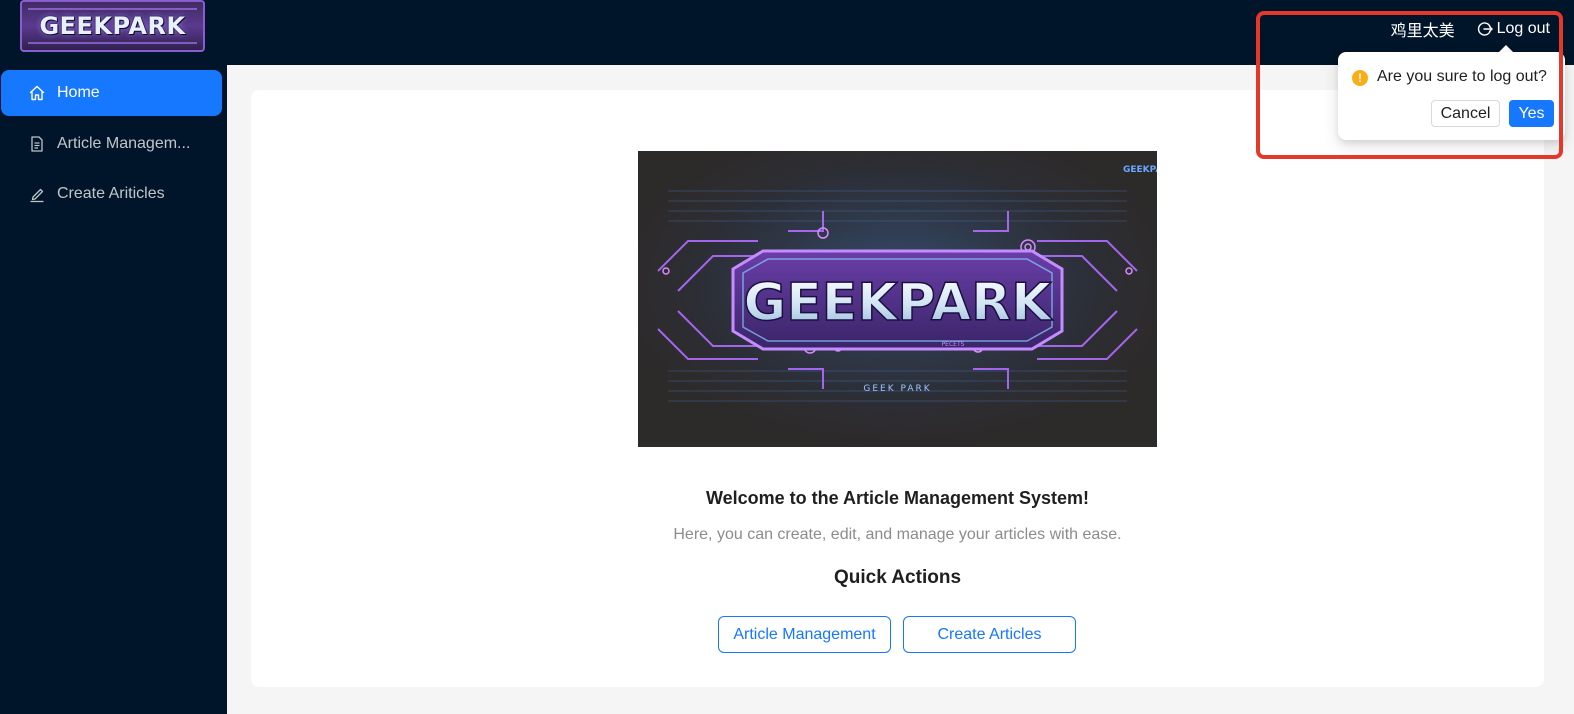 Image resolution: width=1574 pixels, height=714 pixels. Describe the element at coordinates (953, 344) in the screenshot. I see `banner-inner-label: PECETS` at that location.